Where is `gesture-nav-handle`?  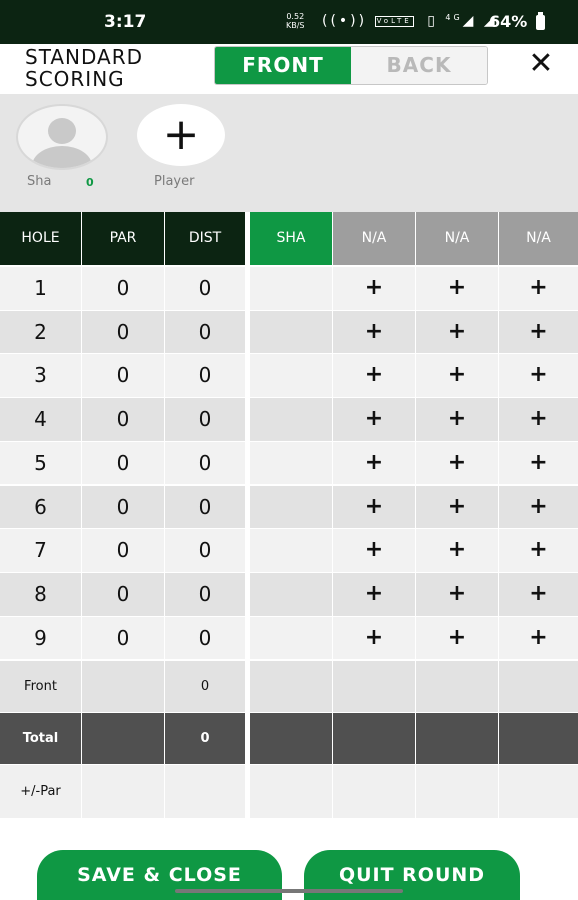
gesture-nav-handle is located at coordinates (289, 891).